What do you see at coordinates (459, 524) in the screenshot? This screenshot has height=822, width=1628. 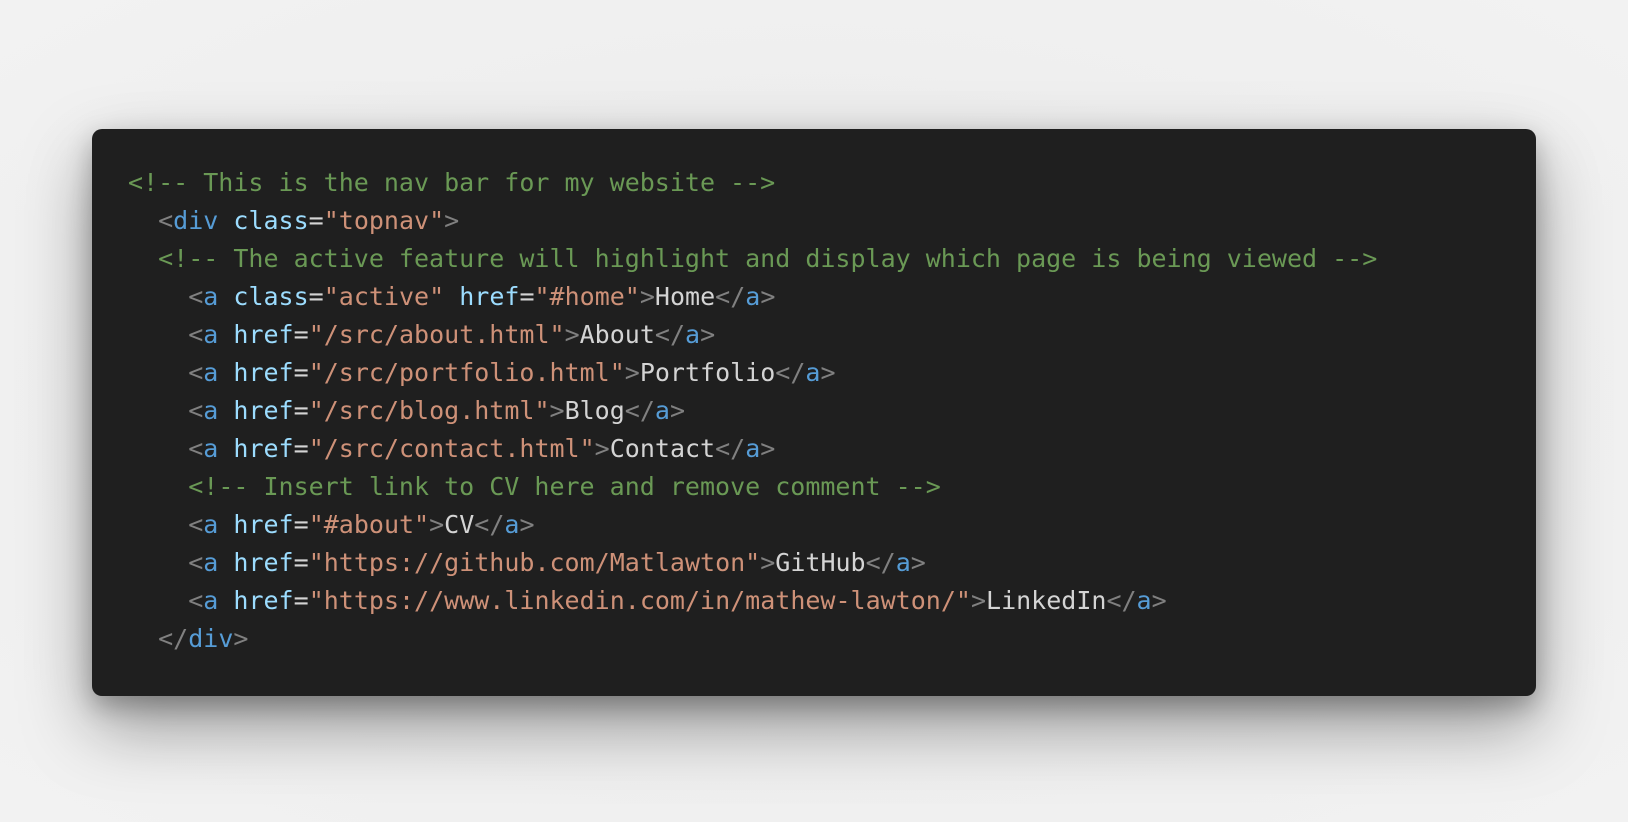 I see `link-text: CV` at bounding box center [459, 524].